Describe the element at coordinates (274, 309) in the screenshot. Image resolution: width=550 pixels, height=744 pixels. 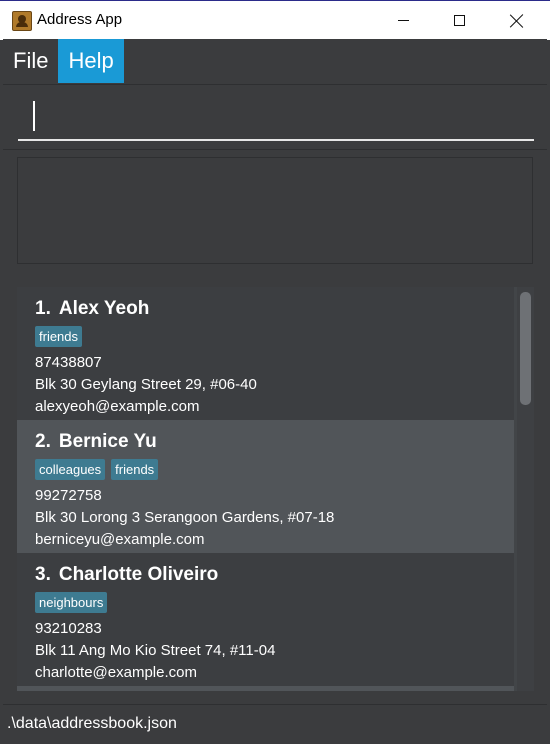
I see `person-name-row: 1. Alex Yeoh` at that location.